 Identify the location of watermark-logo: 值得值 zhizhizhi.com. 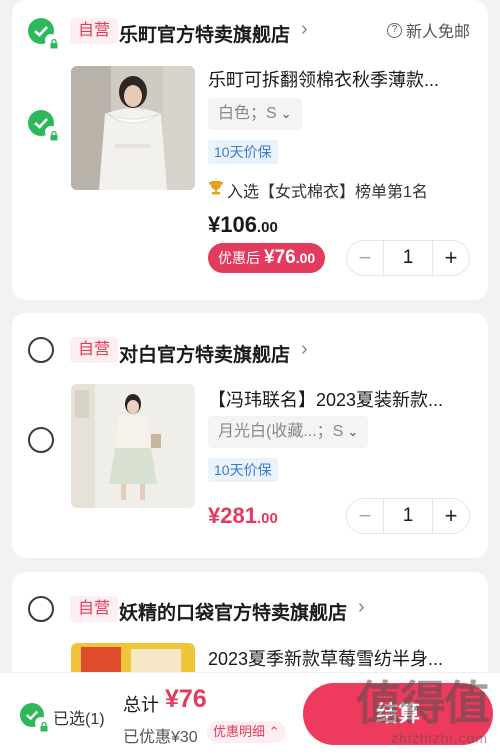
(423, 711).